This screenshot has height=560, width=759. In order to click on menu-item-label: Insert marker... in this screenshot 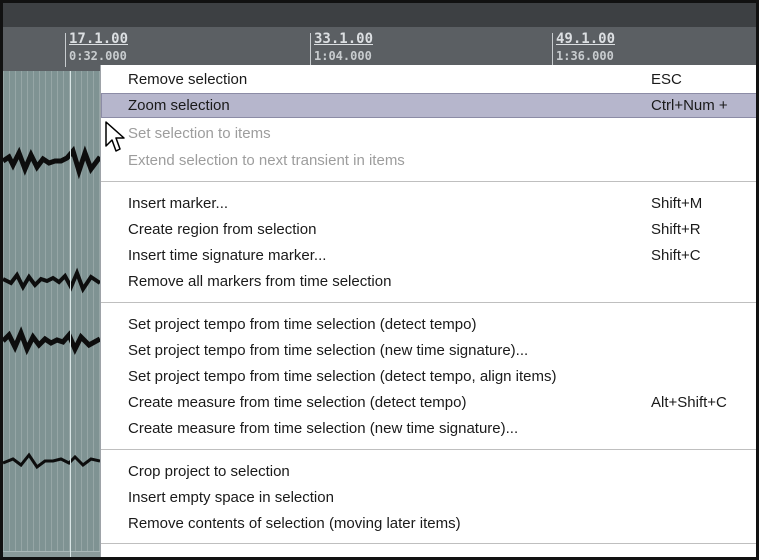, I will do `click(178, 203)`.